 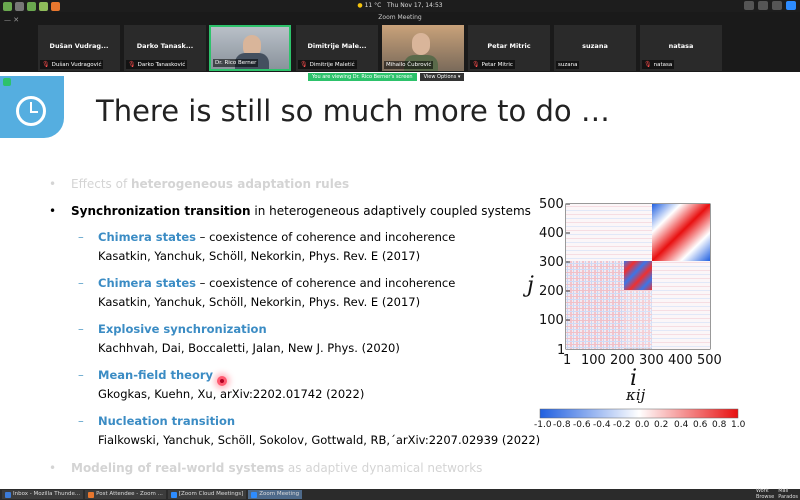 I want to click on participant-tile: suzana suzana, so click(x=595, y=48).